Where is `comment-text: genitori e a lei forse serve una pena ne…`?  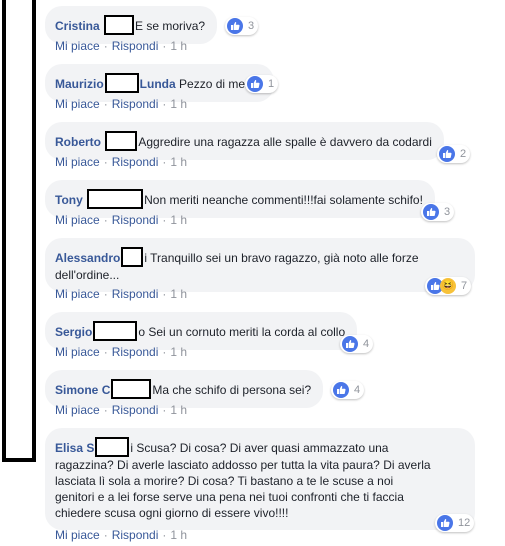
comment-text: genitori e a lei forse serve una pena ne… is located at coordinates (229, 497).